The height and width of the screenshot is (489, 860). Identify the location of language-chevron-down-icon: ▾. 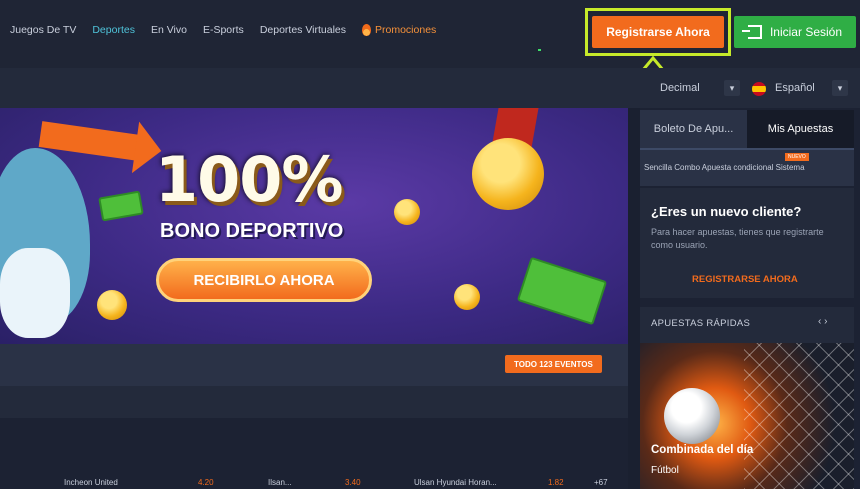
(840, 88).